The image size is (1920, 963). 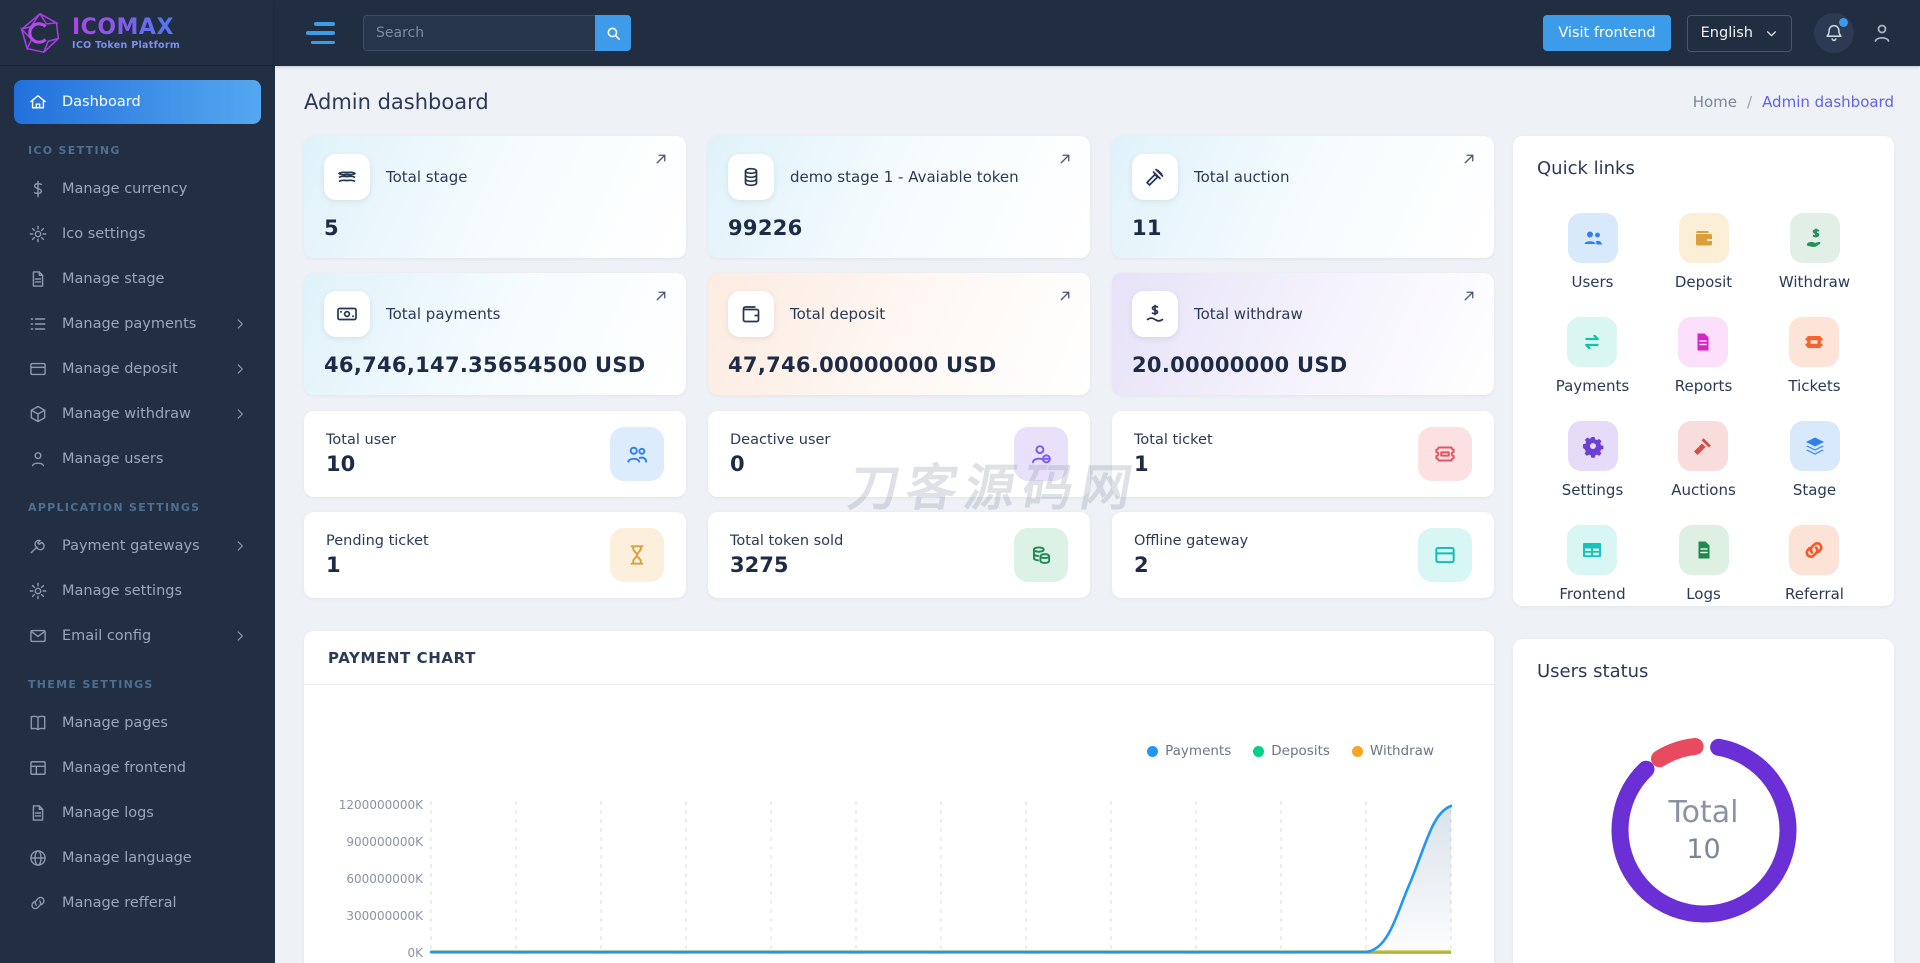 What do you see at coordinates (1607, 33) in the screenshot?
I see `visit-frontend-button: Visit frontend` at bounding box center [1607, 33].